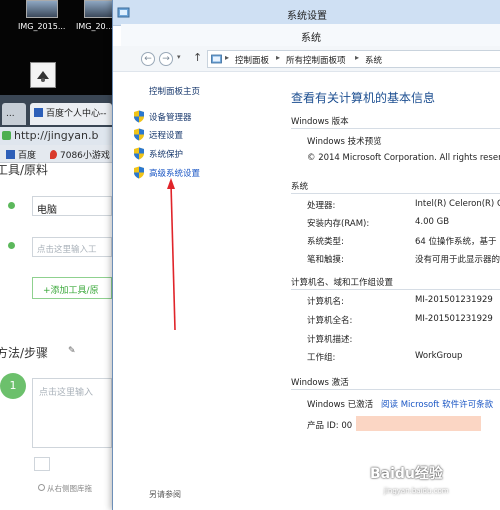 The width and height of the screenshot is (500, 510). I want to click on full-computer-name-value: MI-201501231929, so click(454, 319).